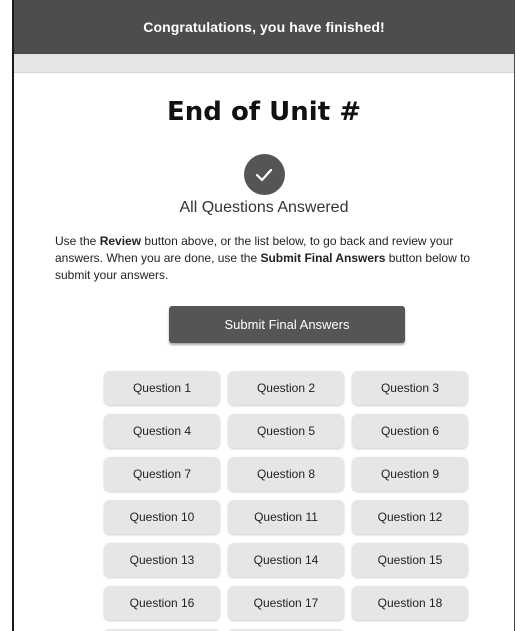 The image size is (517, 631). What do you see at coordinates (410, 388) in the screenshot?
I see `question-button-3: Question 3` at bounding box center [410, 388].